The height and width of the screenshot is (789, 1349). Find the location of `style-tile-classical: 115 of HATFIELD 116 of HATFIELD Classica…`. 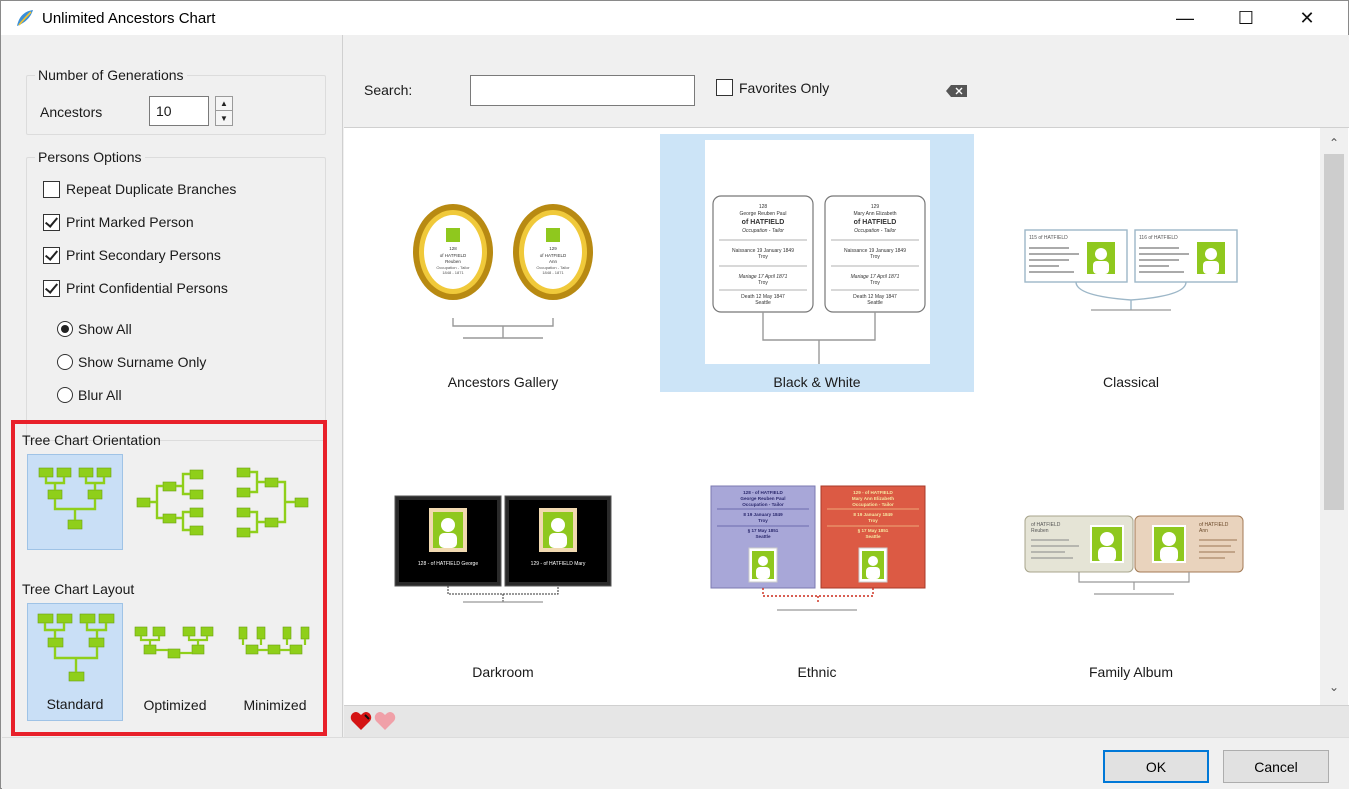

style-tile-classical: 115 of HATFIELD 116 of HATFIELD Classica… is located at coordinates (1131, 263).